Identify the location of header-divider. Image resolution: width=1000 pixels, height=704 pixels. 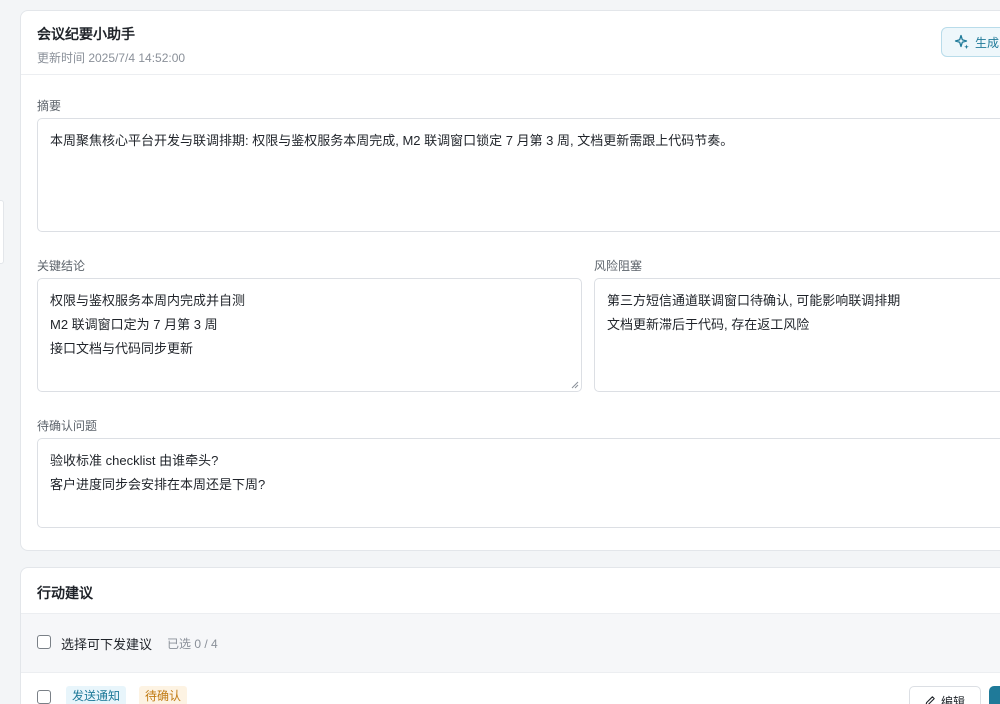
(510, 74).